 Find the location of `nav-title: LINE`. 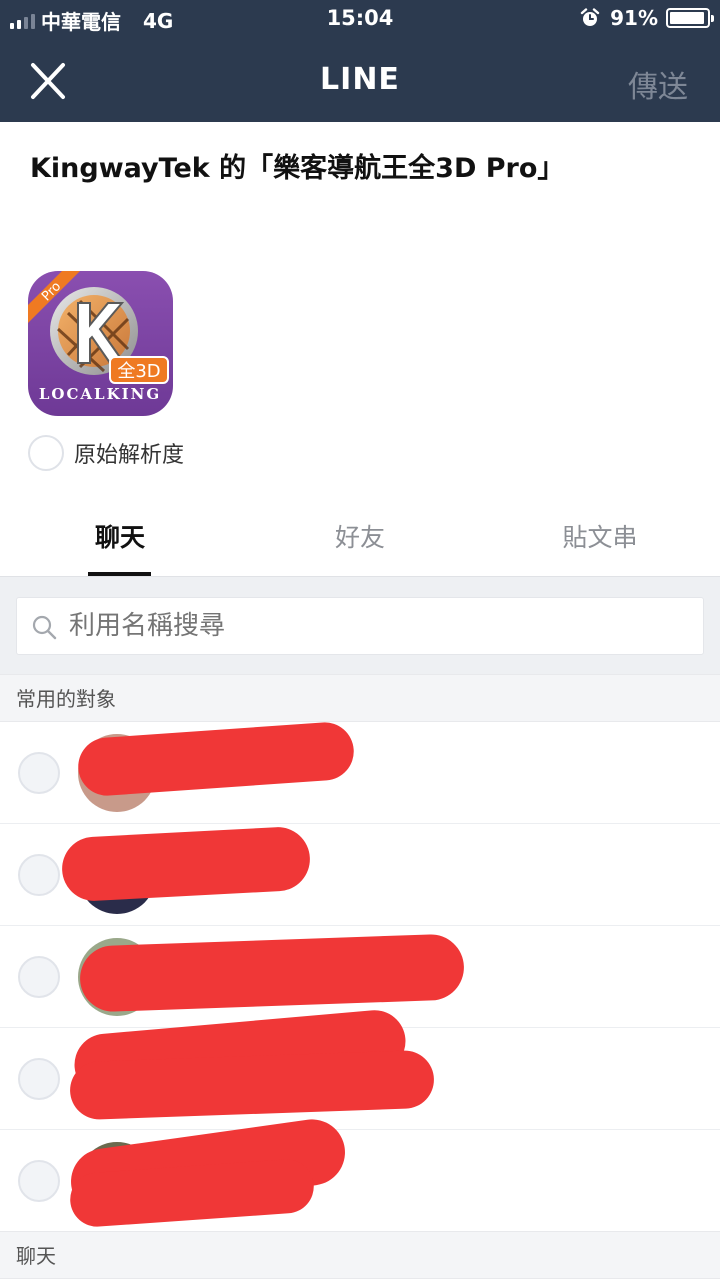

nav-title: LINE is located at coordinates (360, 79).